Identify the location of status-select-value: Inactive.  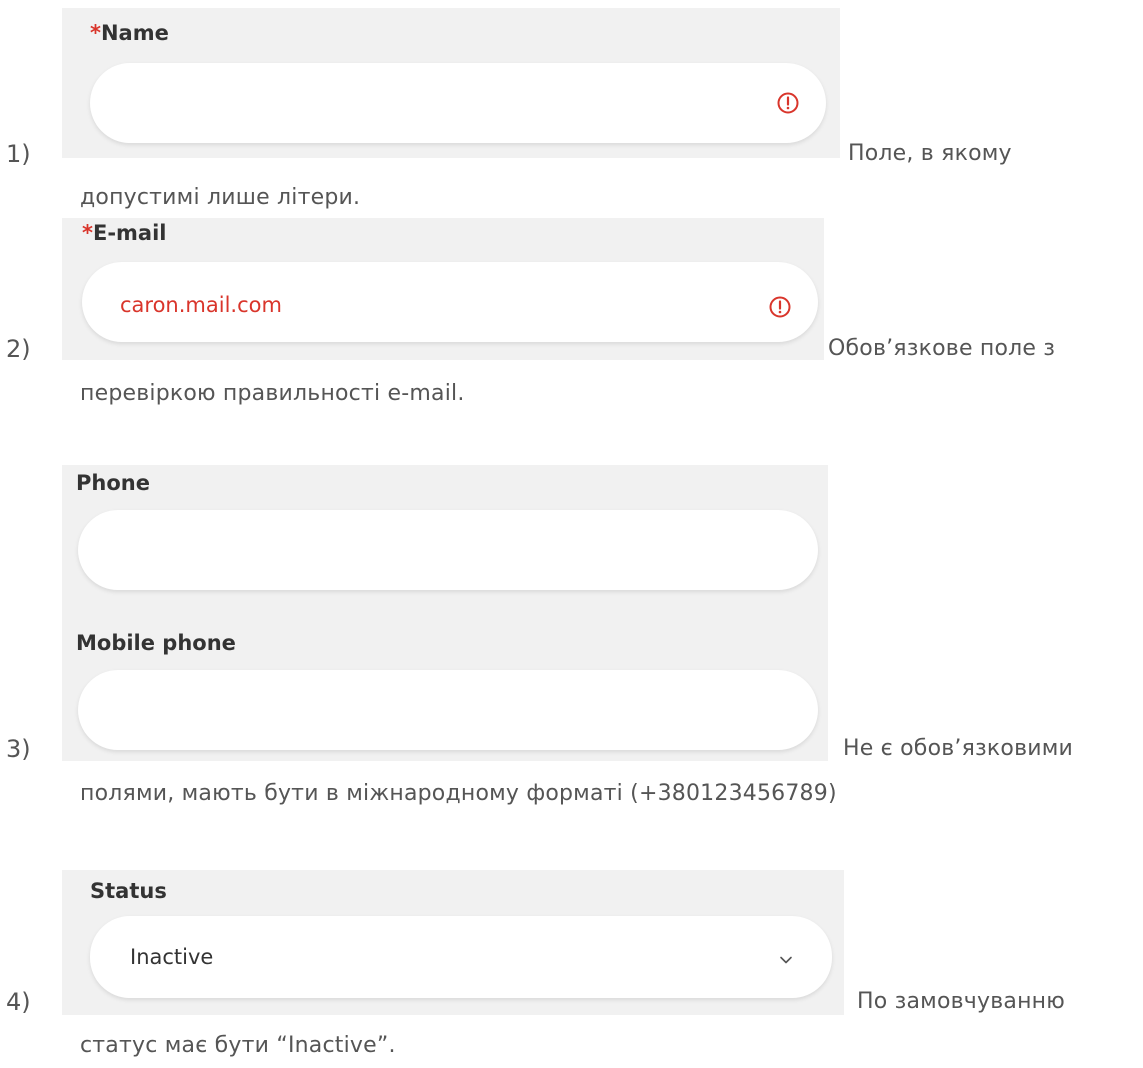
(172, 957).